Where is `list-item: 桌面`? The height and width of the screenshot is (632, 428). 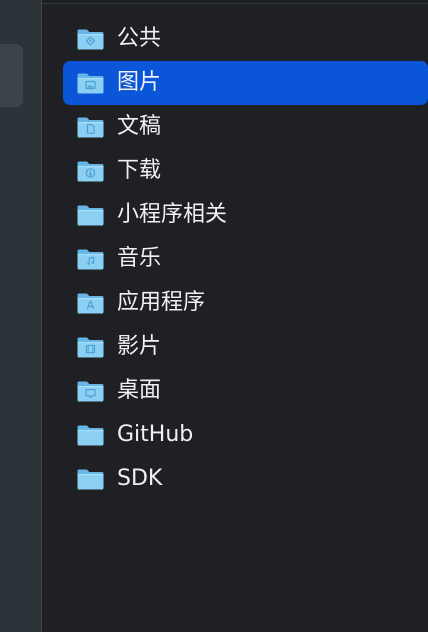
list-item: 桌面 is located at coordinates (245, 391).